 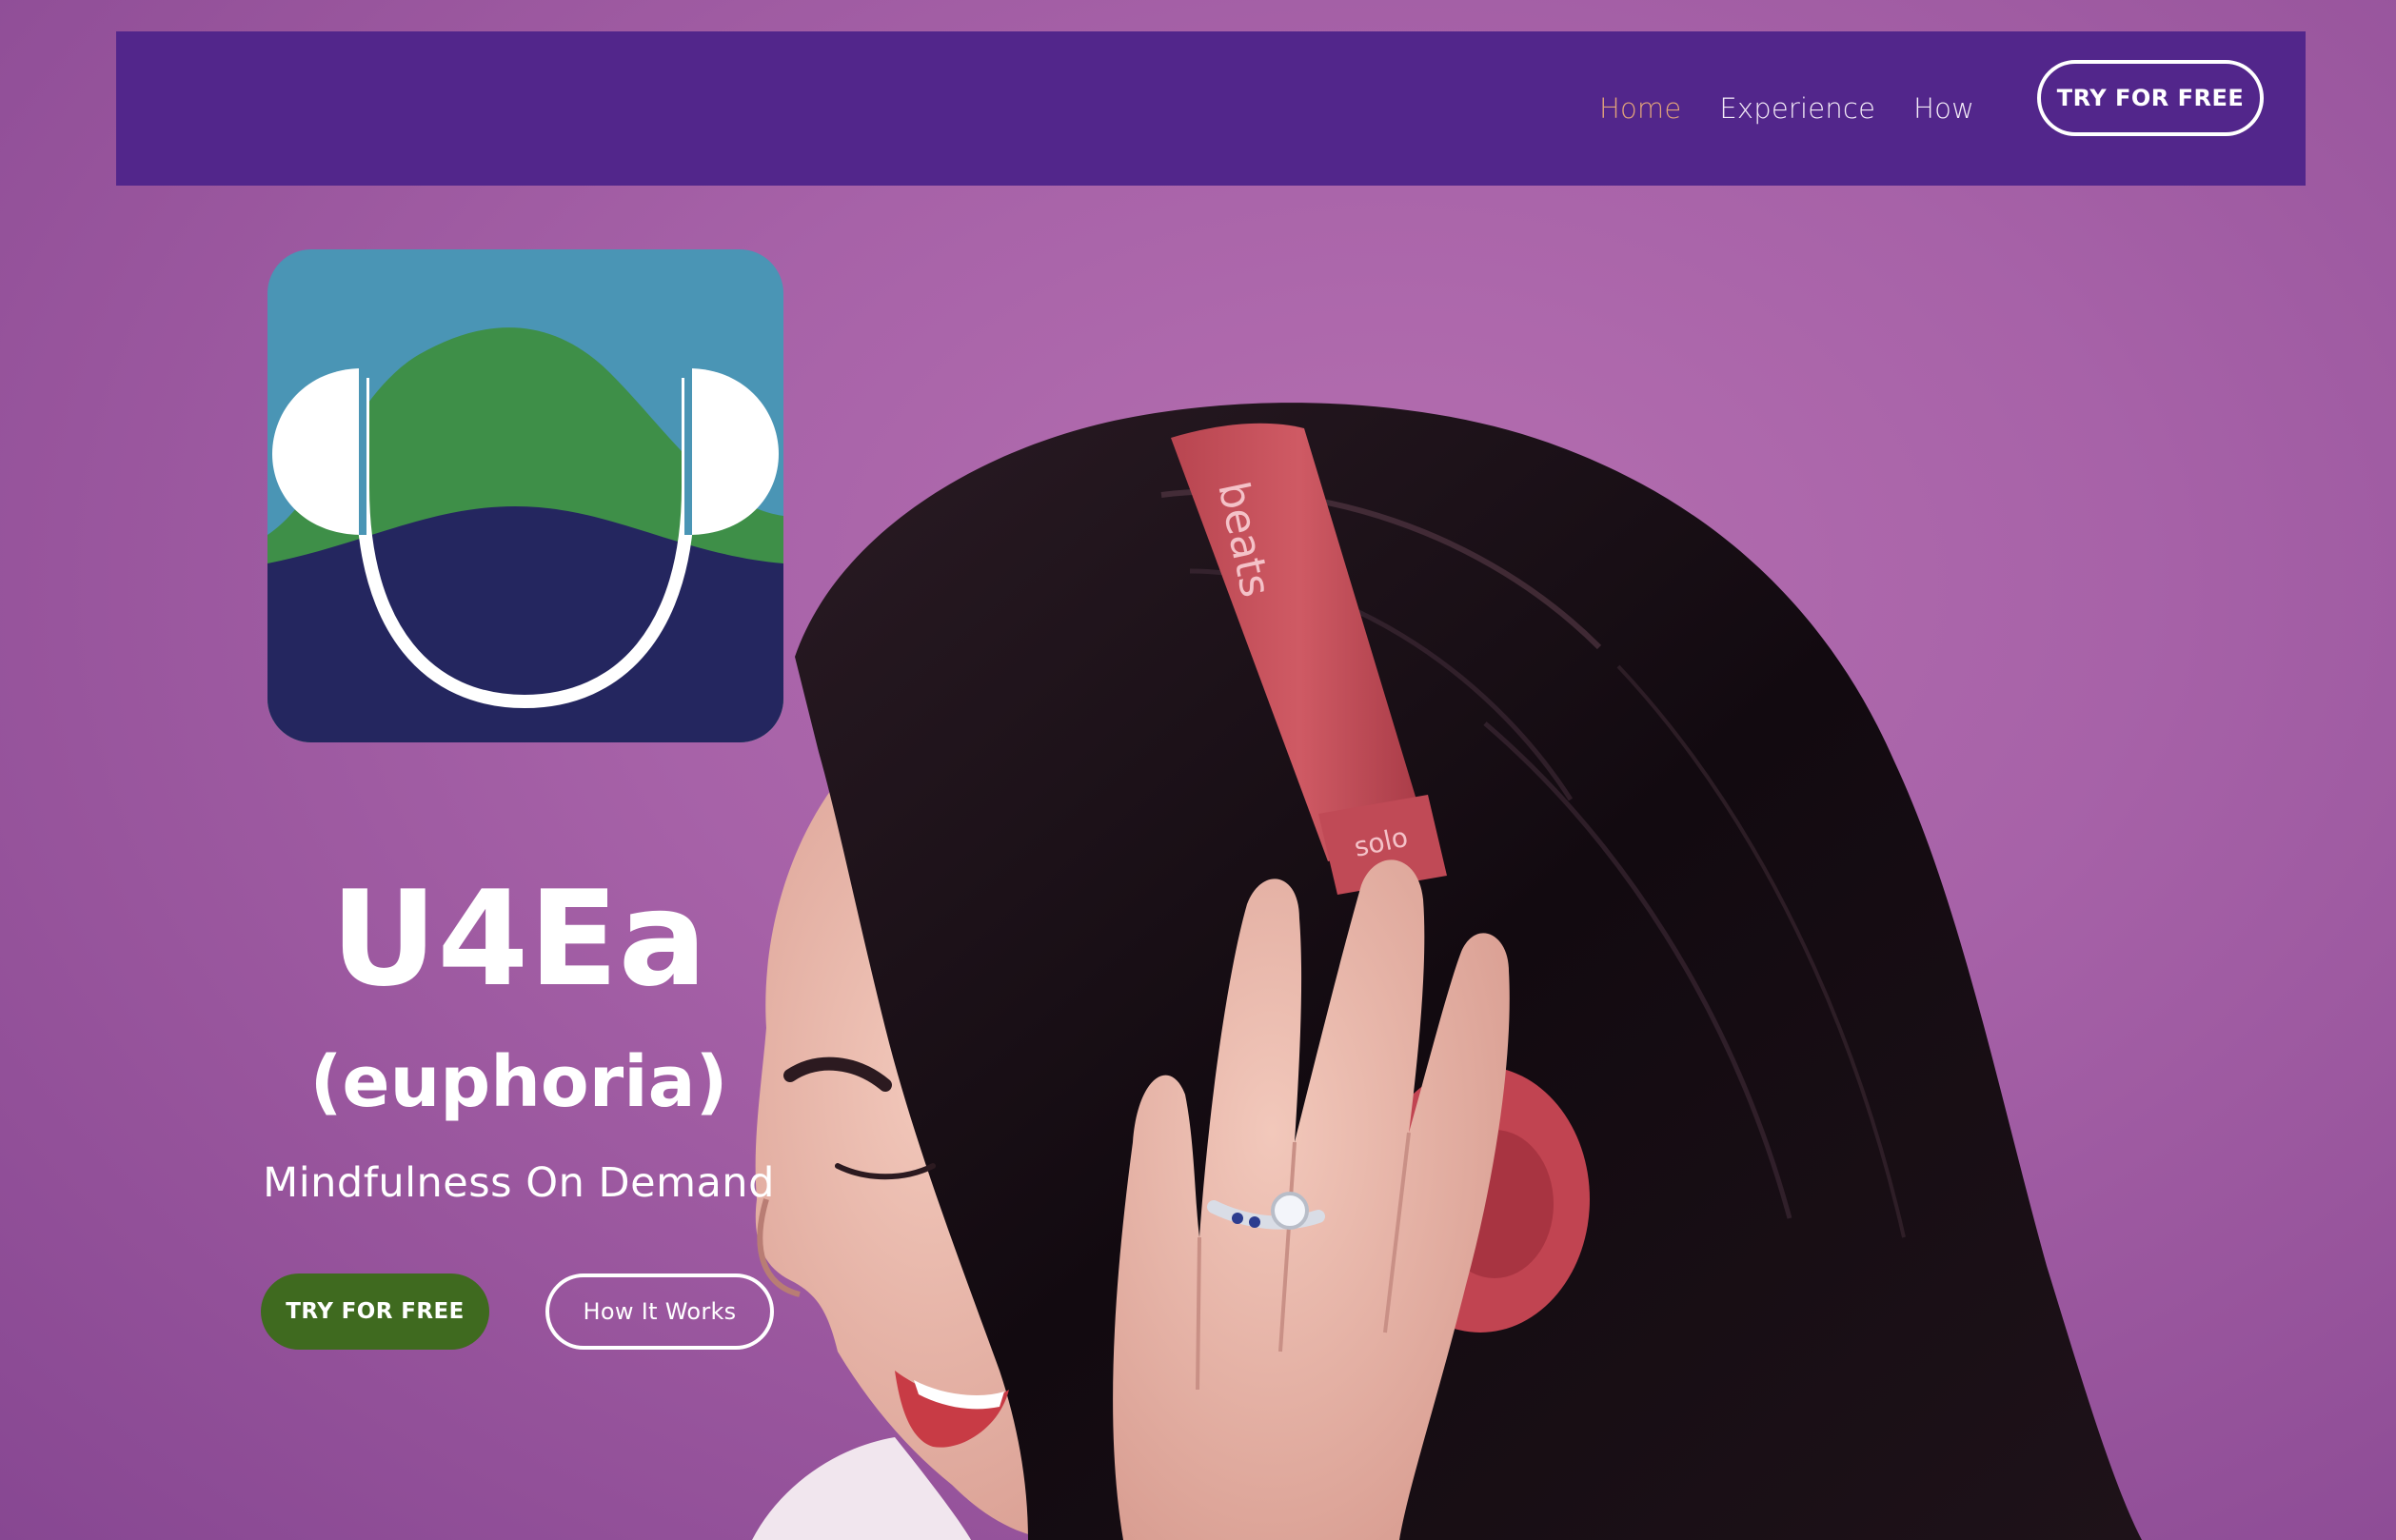 I want to click on headphones-landscape-logo-icon, so click(x=525, y=495).